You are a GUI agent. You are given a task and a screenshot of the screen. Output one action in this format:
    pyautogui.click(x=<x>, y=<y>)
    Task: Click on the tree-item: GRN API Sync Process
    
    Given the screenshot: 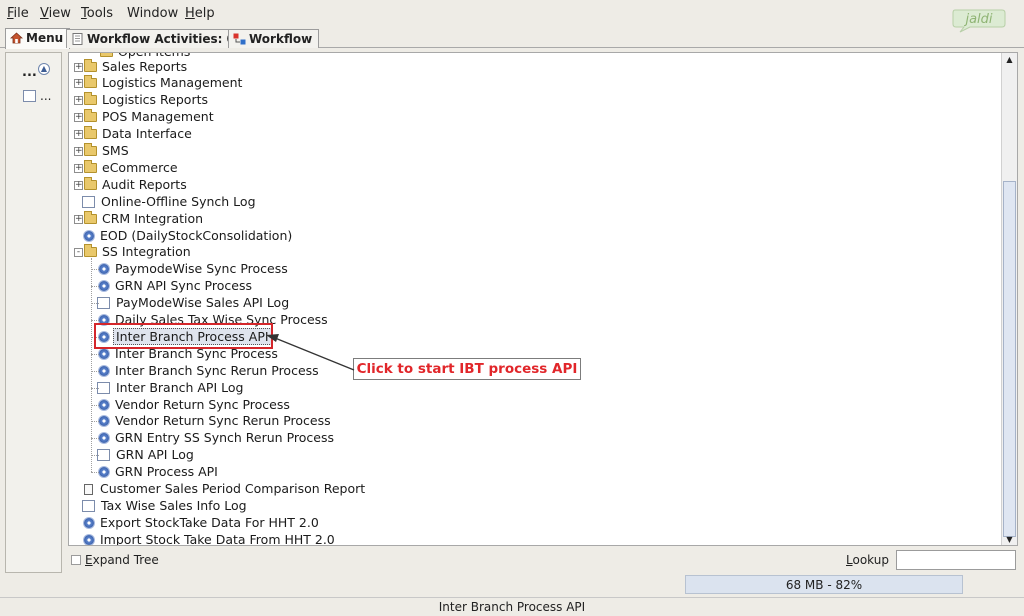 What is the action you would take?
    pyautogui.click(x=176, y=286)
    